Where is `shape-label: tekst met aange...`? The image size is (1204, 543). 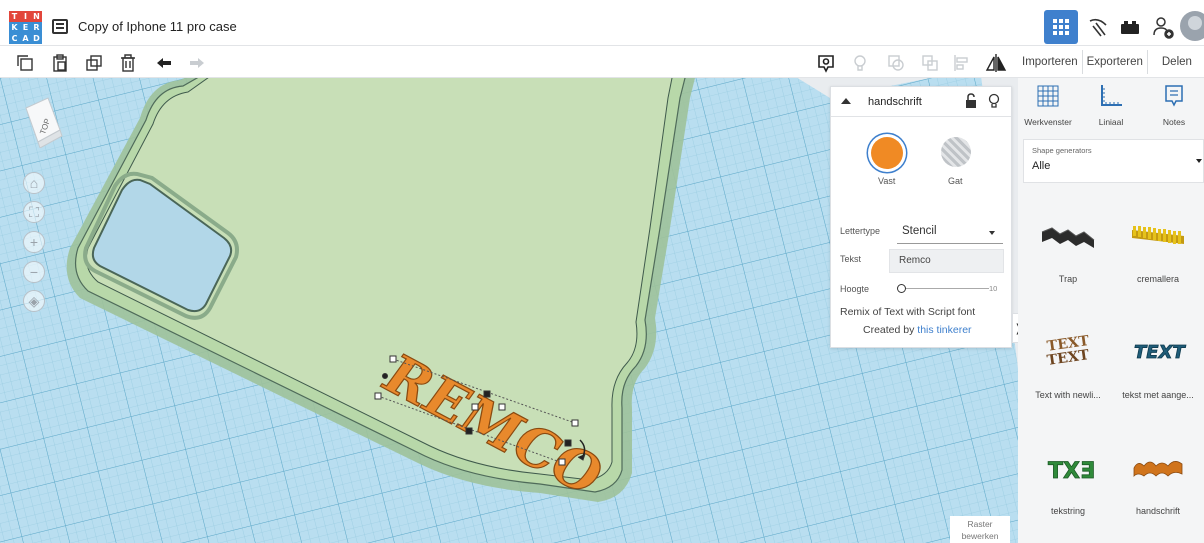
shape-label: tekst met aange... is located at coordinates (1158, 395).